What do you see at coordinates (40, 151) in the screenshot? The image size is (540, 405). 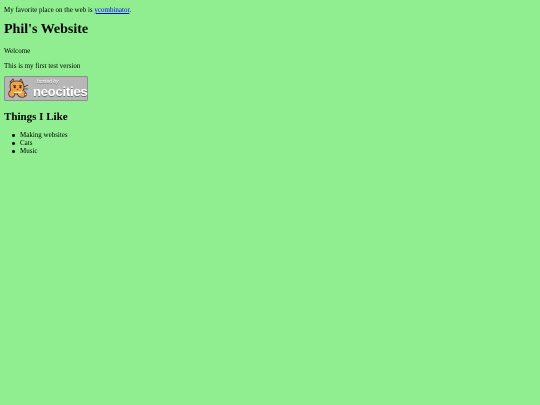 I see `list-item: Music` at bounding box center [40, 151].